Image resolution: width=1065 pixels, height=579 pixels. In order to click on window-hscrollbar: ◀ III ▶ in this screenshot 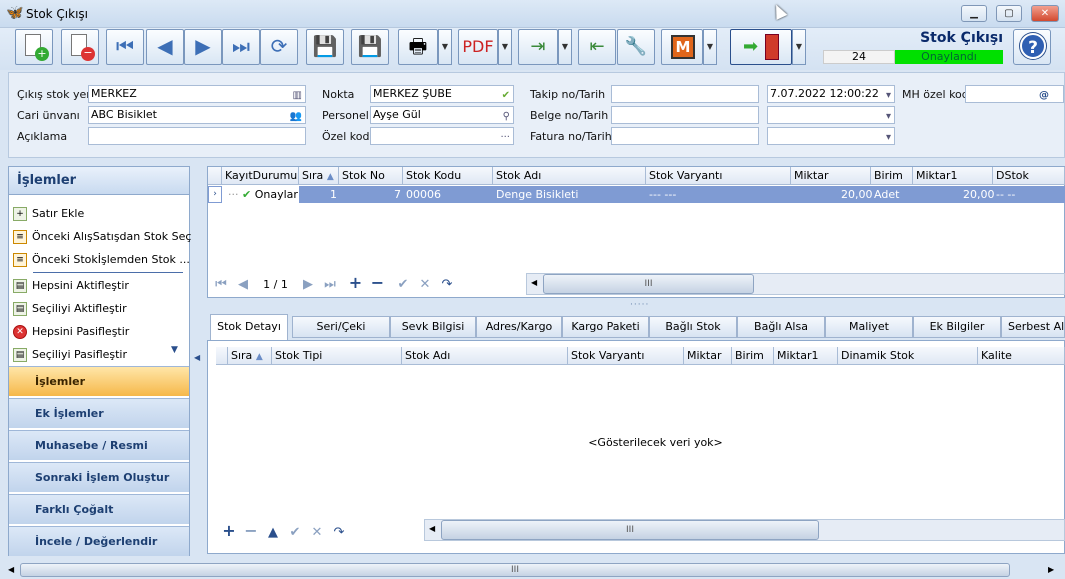, I will do `click(532, 570)`.